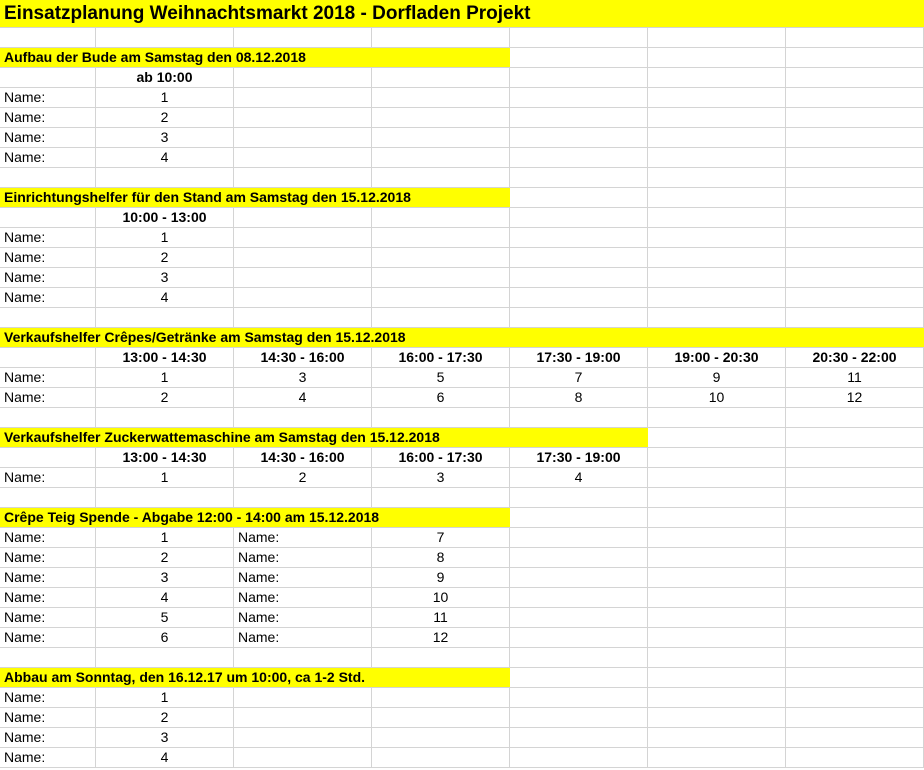 This screenshot has width=924, height=770. What do you see at coordinates (165, 458) in the screenshot?
I see `time-slot-header: 13:00 - 14:30` at bounding box center [165, 458].